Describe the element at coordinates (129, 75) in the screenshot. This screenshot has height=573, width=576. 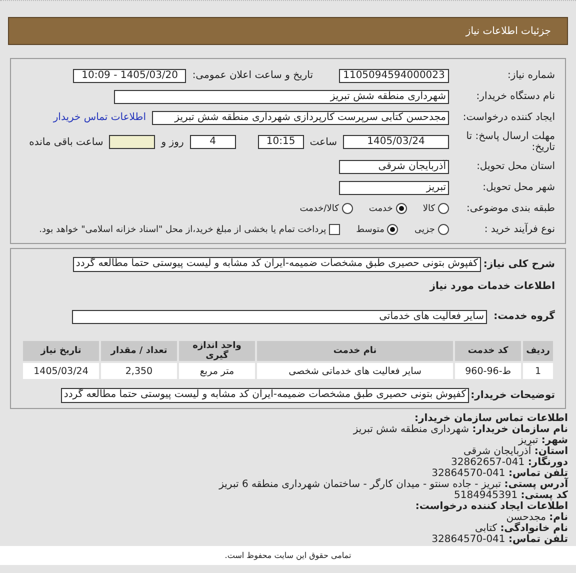
I see `date-field: 1405/03/20 - 10:09` at that location.